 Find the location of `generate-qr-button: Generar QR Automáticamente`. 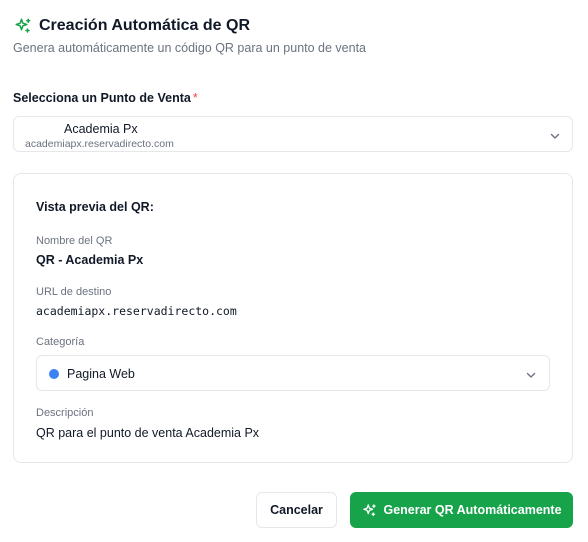

generate-qr-button: Generar QR Automáticamente is located at coordinates (461, 510).